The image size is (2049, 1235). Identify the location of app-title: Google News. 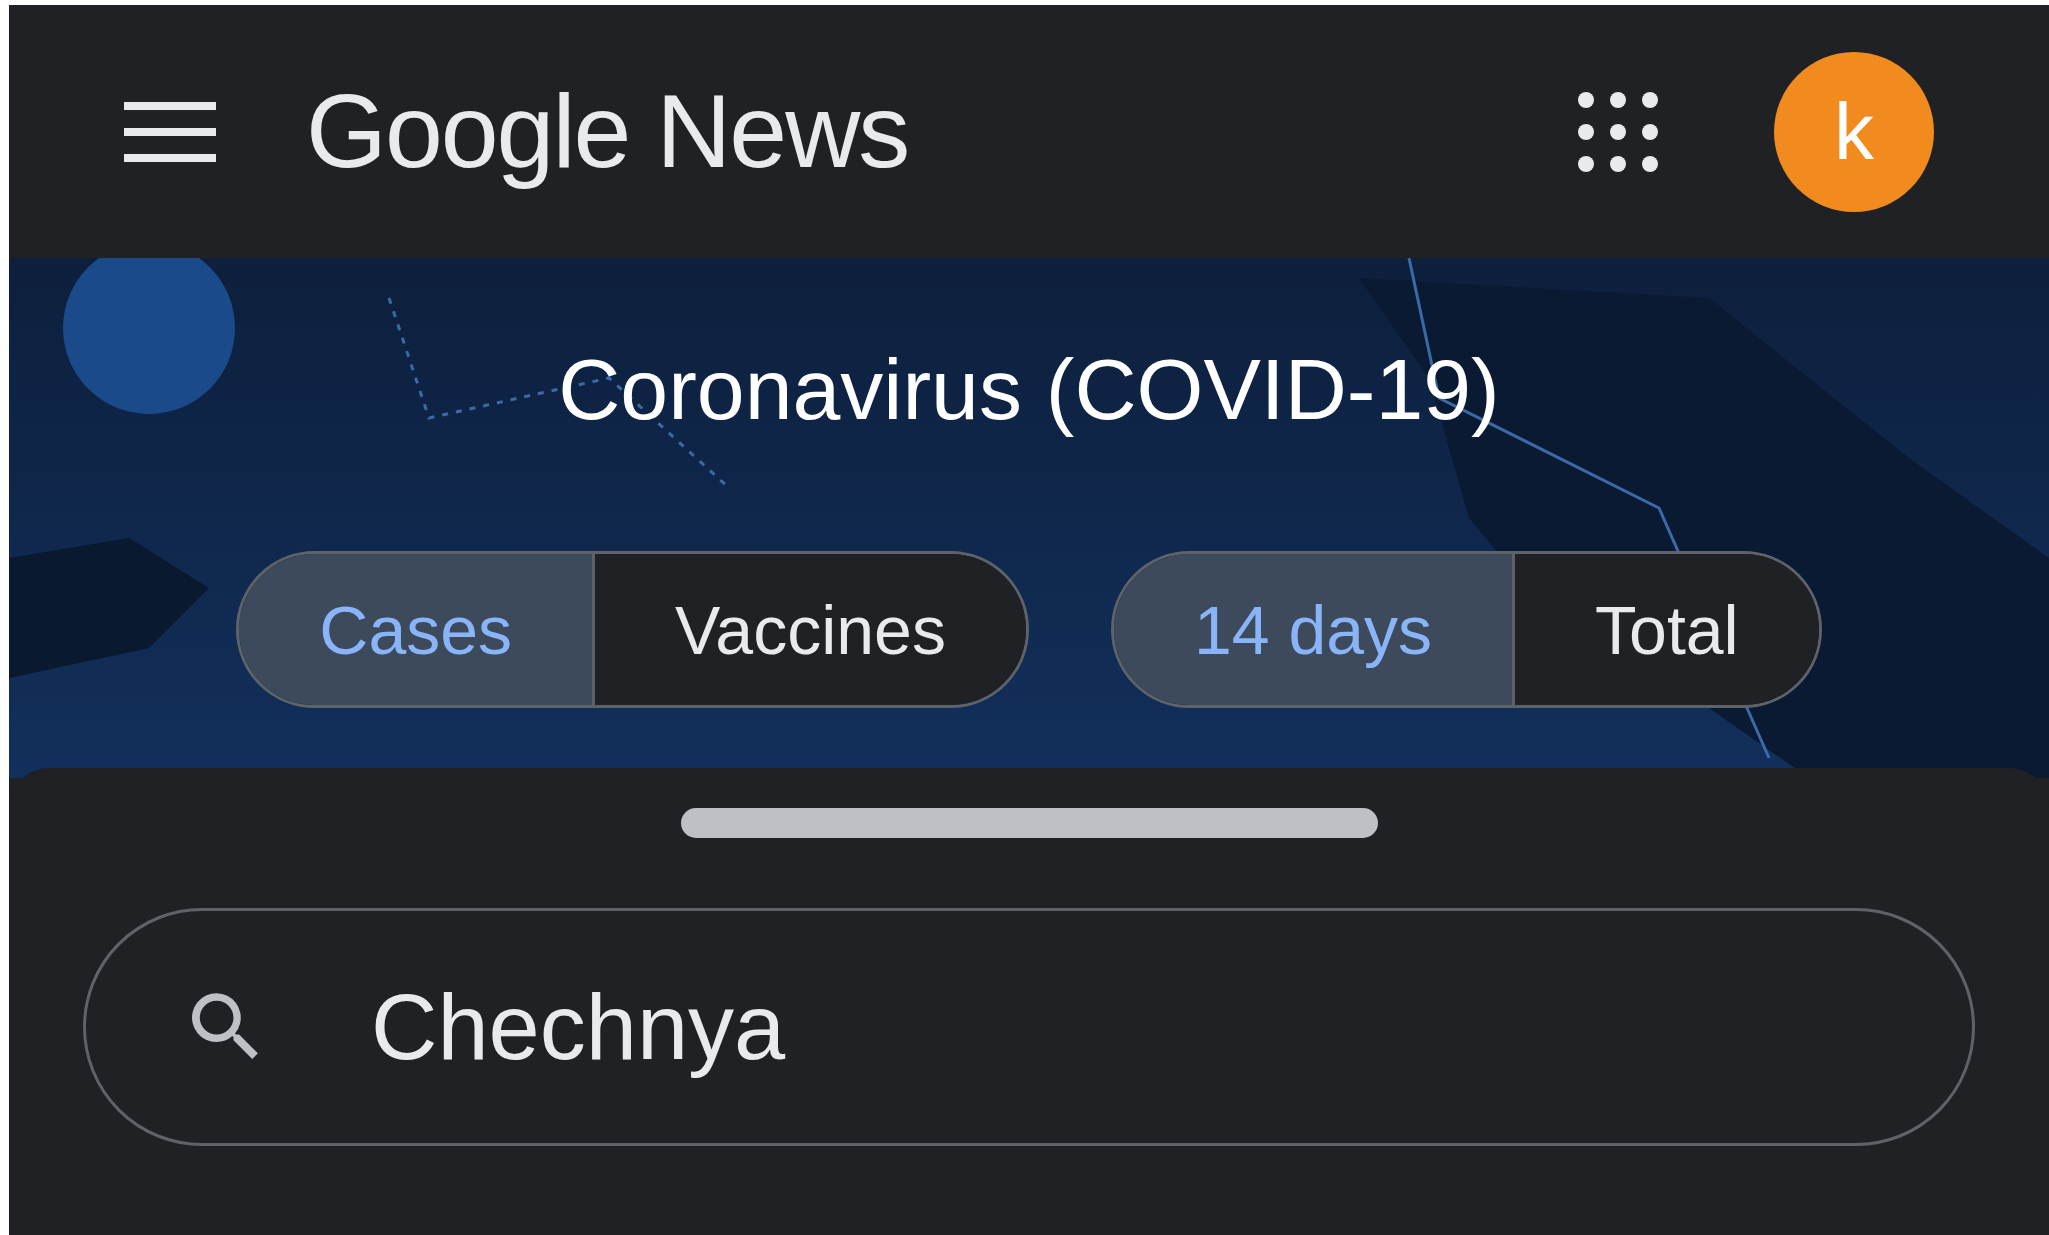
(607, 132).